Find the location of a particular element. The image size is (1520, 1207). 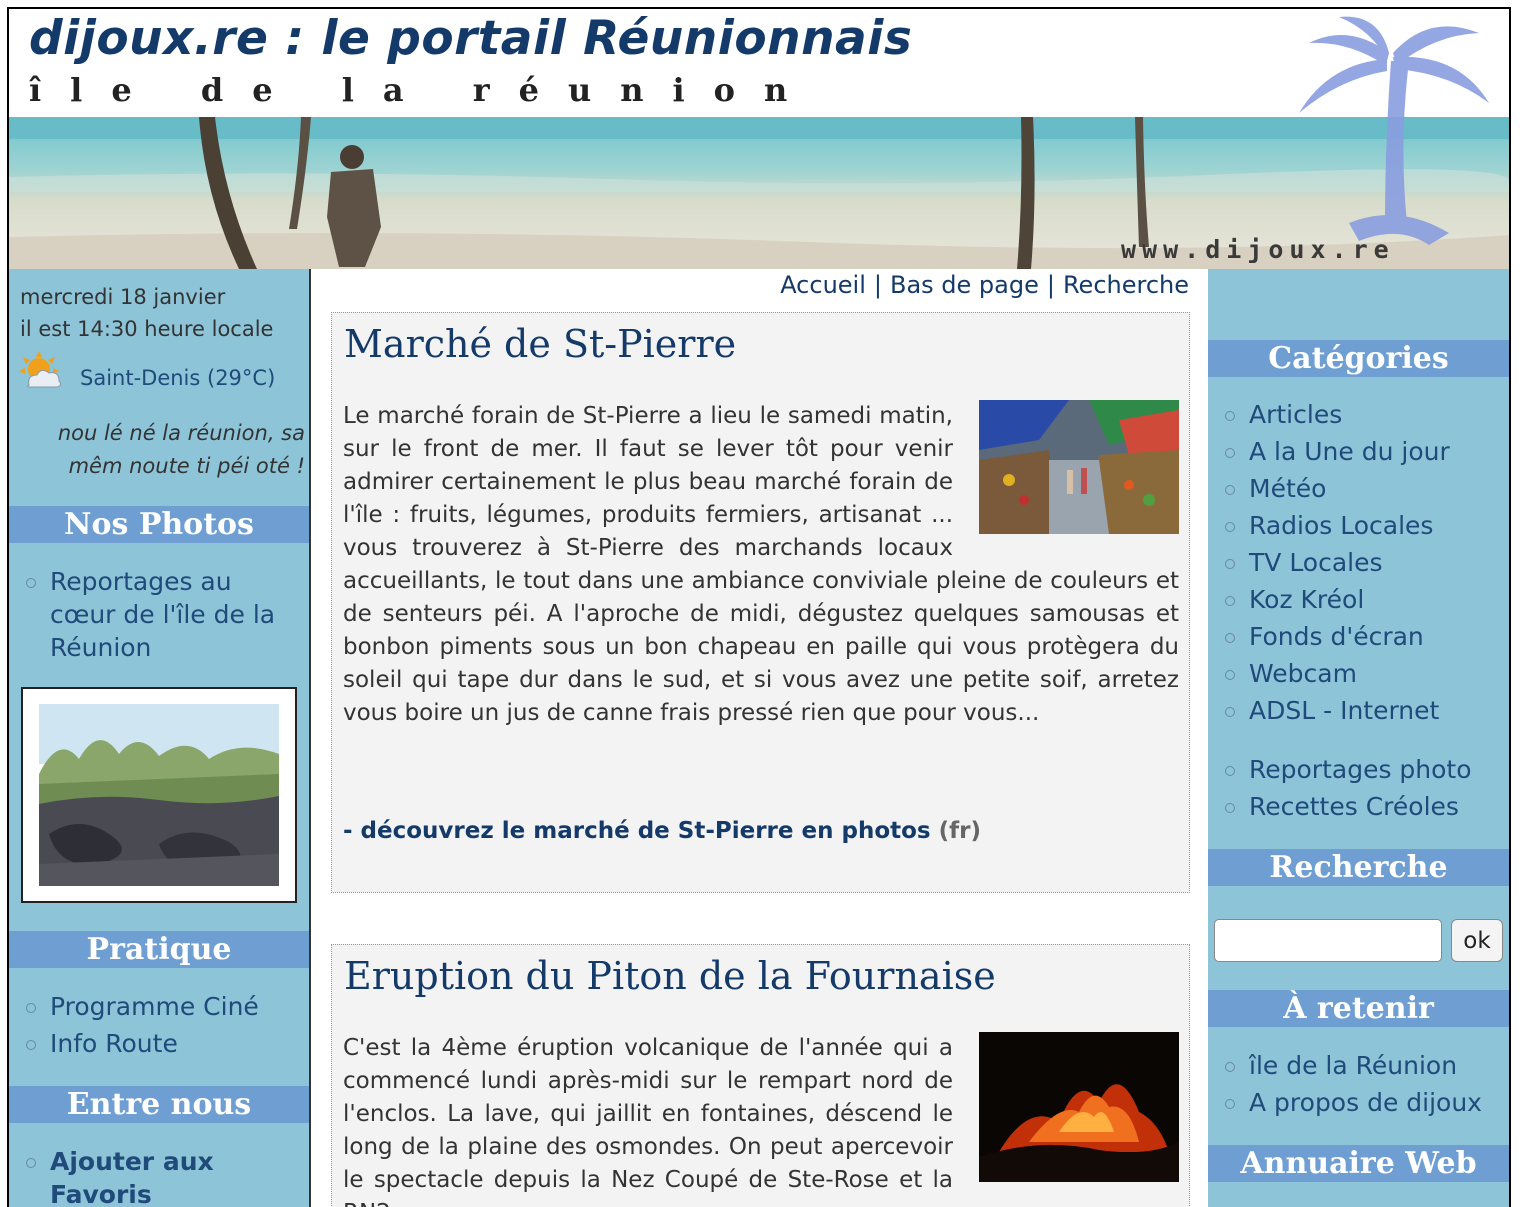

road-info-link: Info Route is located at coordinates (161, 1043).